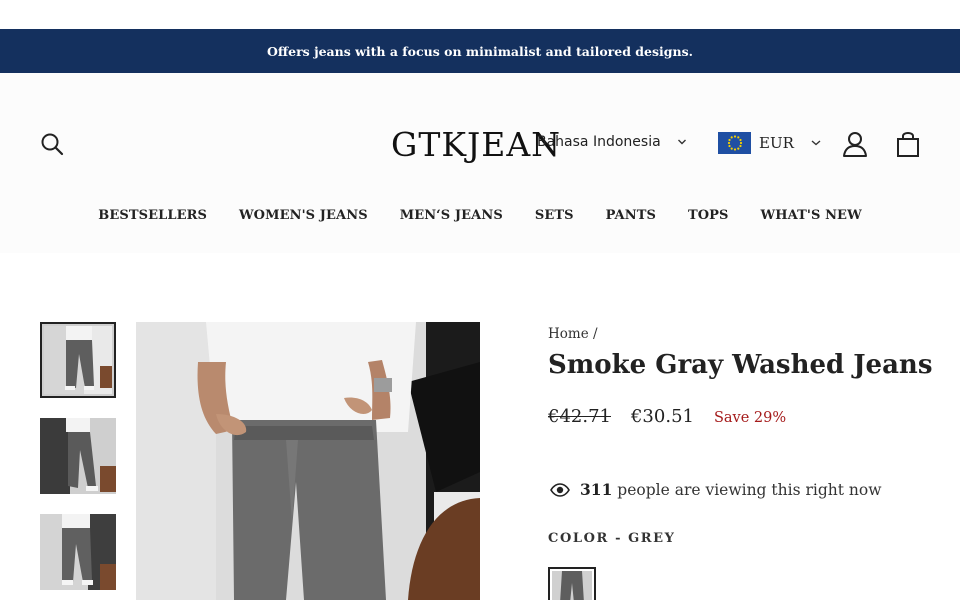 The height and width of the screenshot is (600, 960). I want to click on nav-item-tops: TOPS, so click(708, 215).